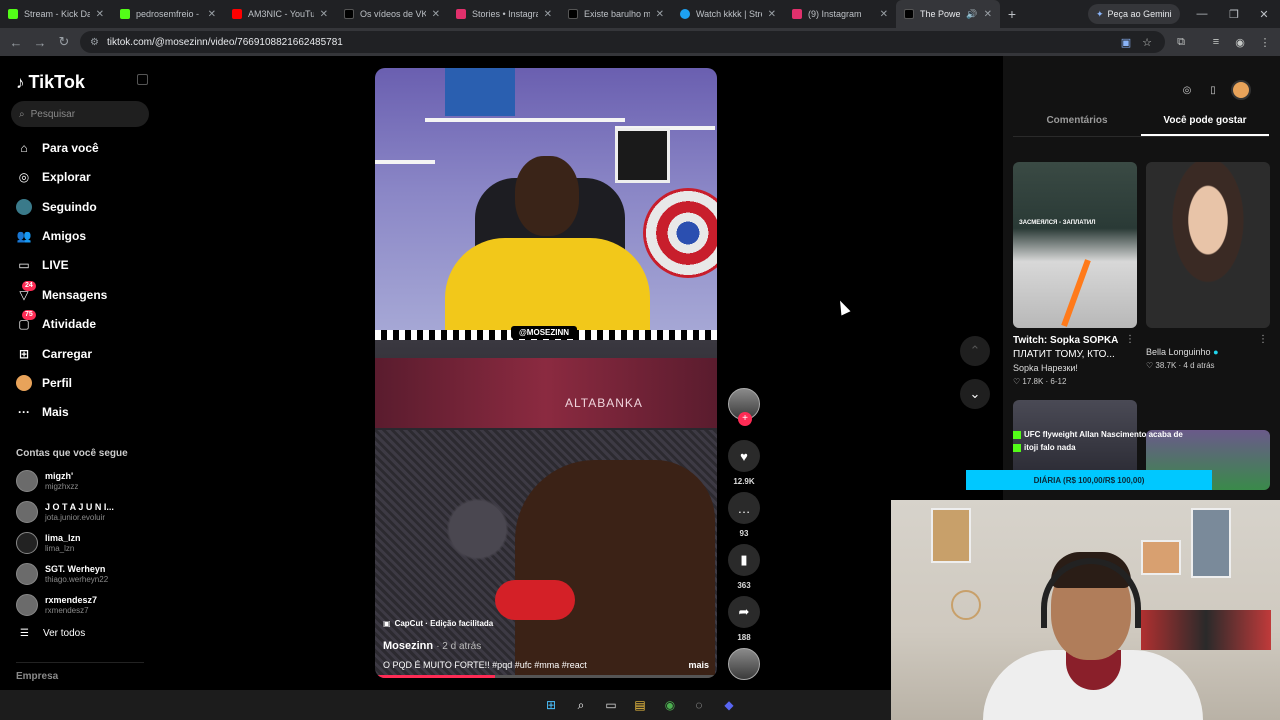 Image resolution: width=1280 pixels, height=720 pixels. What do you see at coordinates (546, 623) in the screenshot?
I see `capcut-tag: ▣ CapCut · Edição facilitada` at bounding box center [546, 623].